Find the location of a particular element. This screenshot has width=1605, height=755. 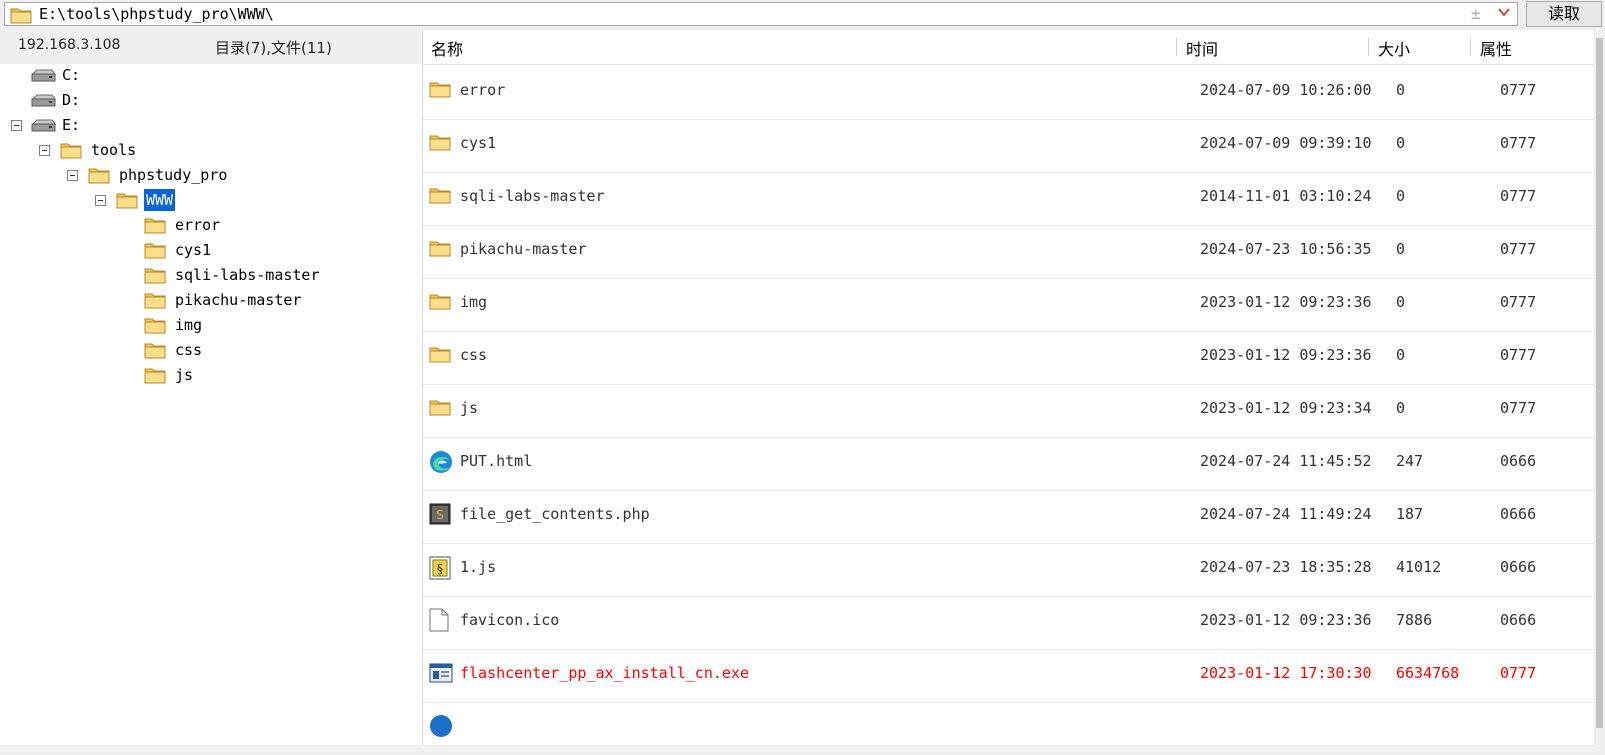

file-size: 7886 is located at coordinates (1414, 620).